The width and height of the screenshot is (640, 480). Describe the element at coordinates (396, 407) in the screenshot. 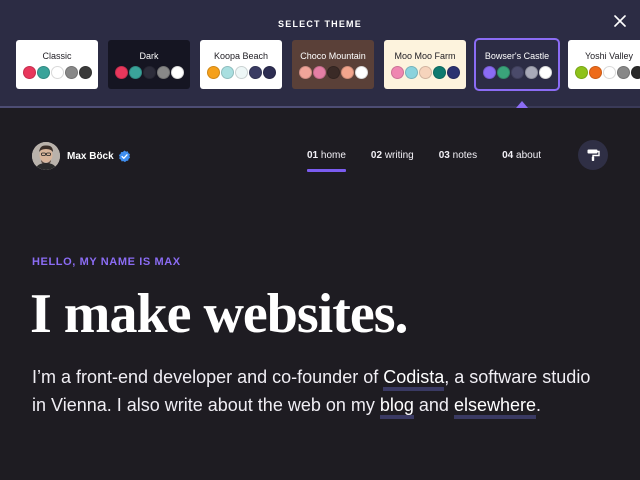

I see `blog-link: blog` at that location.